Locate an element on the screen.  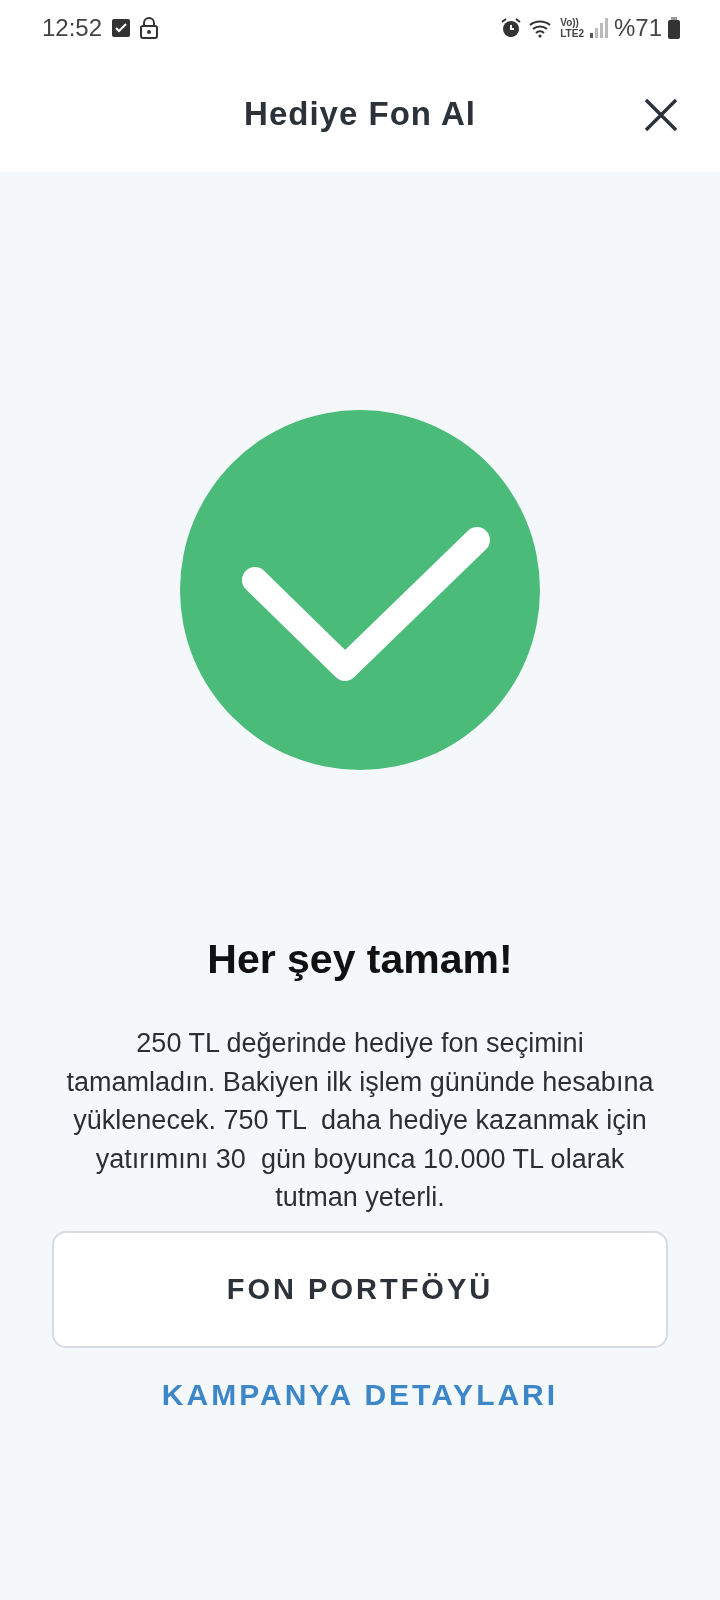
success-message: 250 TL değerinde hediye fon seçimini tamamladın. Bakiyen ilk işlem gününde hesabına yüklenecek. 750 TL daha hediye kazanmak için yatırımını 30 gün boyunca 10.000 TL olarak tutman yeterli. is located at coordinates (360, 1120).